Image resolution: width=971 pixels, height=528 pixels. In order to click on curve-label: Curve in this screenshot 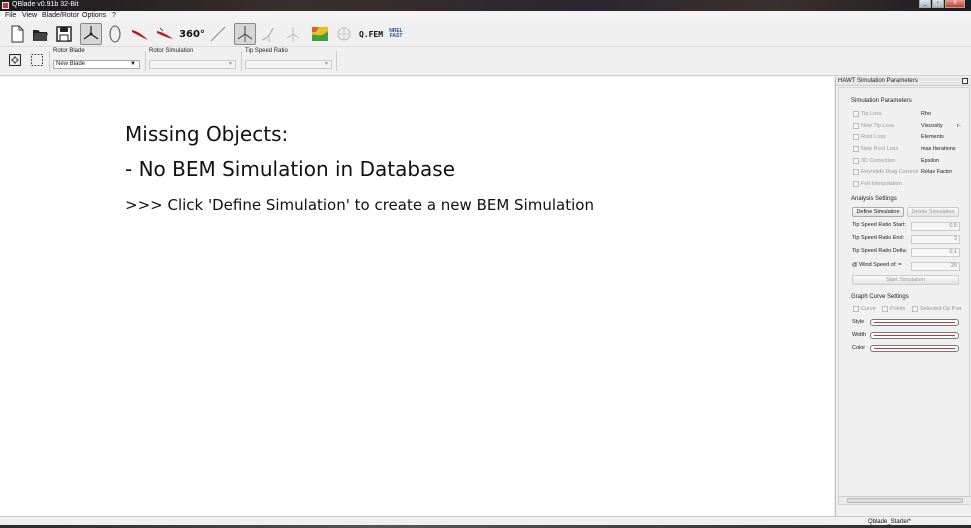, I will do `click(868, 309)`.